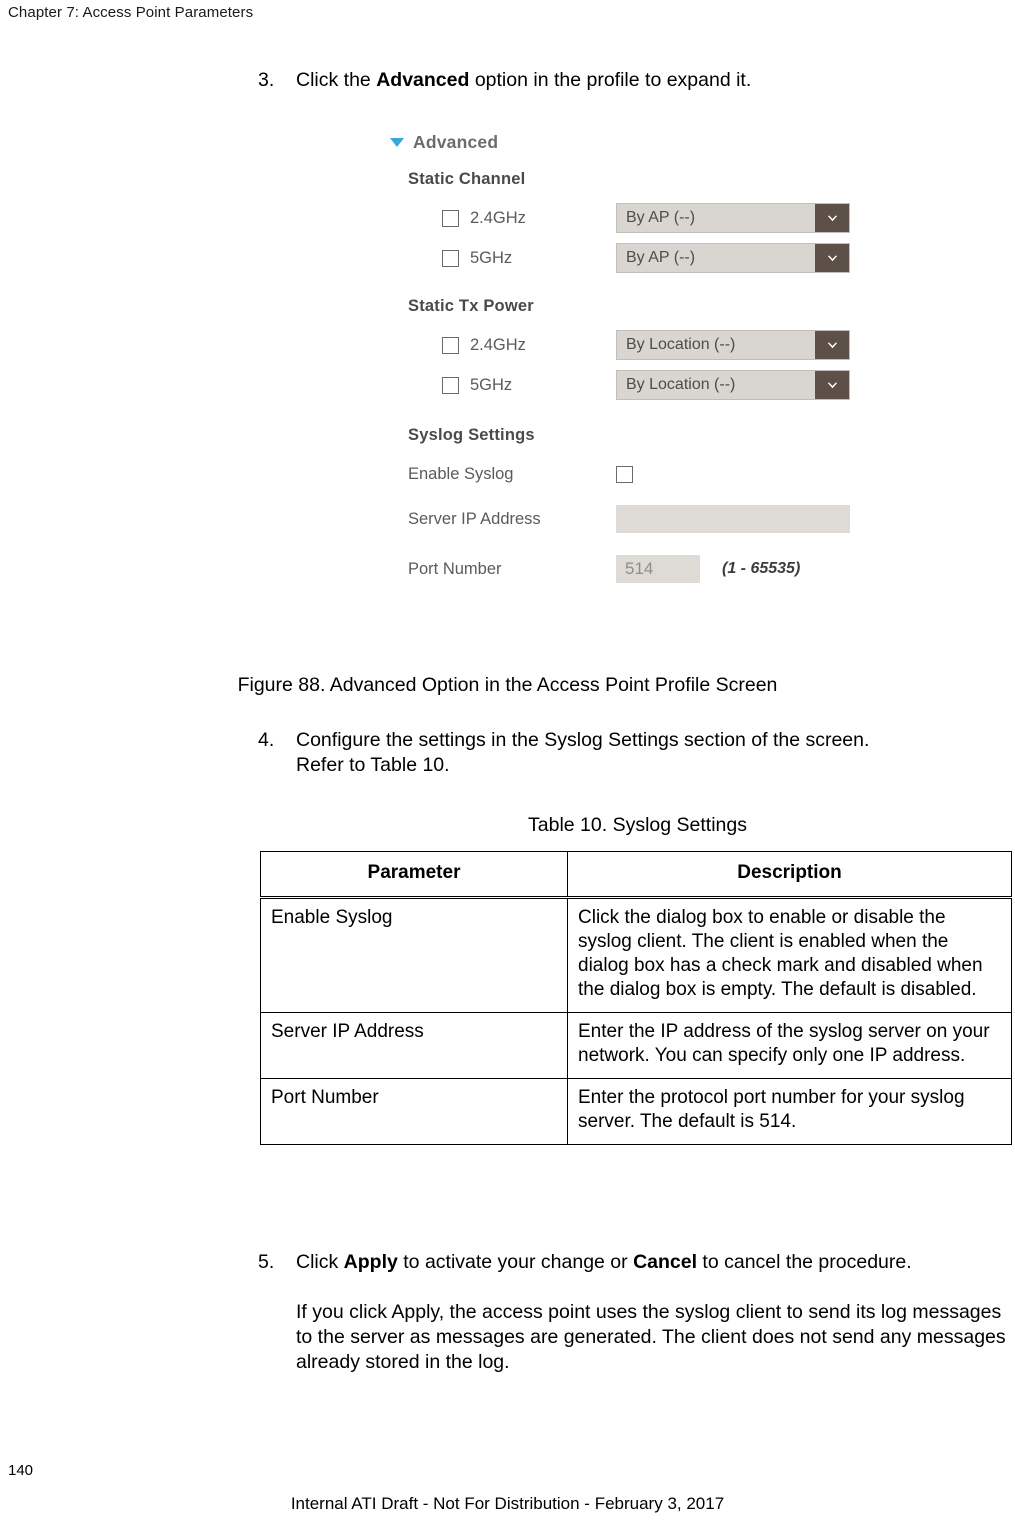 This screenshot has width=1015, height=1526. What do you see at coordinates (733, 258) in the screenshot?
I see `static-channel-5ghz-dropdown: By AP (--)` at bounding box center [733, 258].